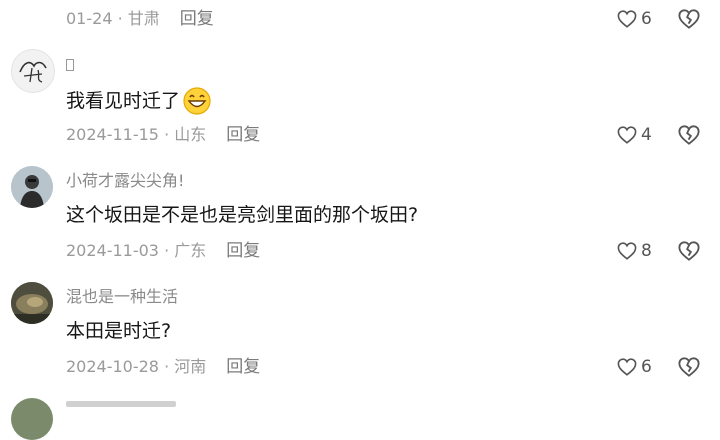 This screenshot has height=440, width=720. Describe the element at coordinates (360, 418) in the screenshot. I see `next-comment-partial` at that location.